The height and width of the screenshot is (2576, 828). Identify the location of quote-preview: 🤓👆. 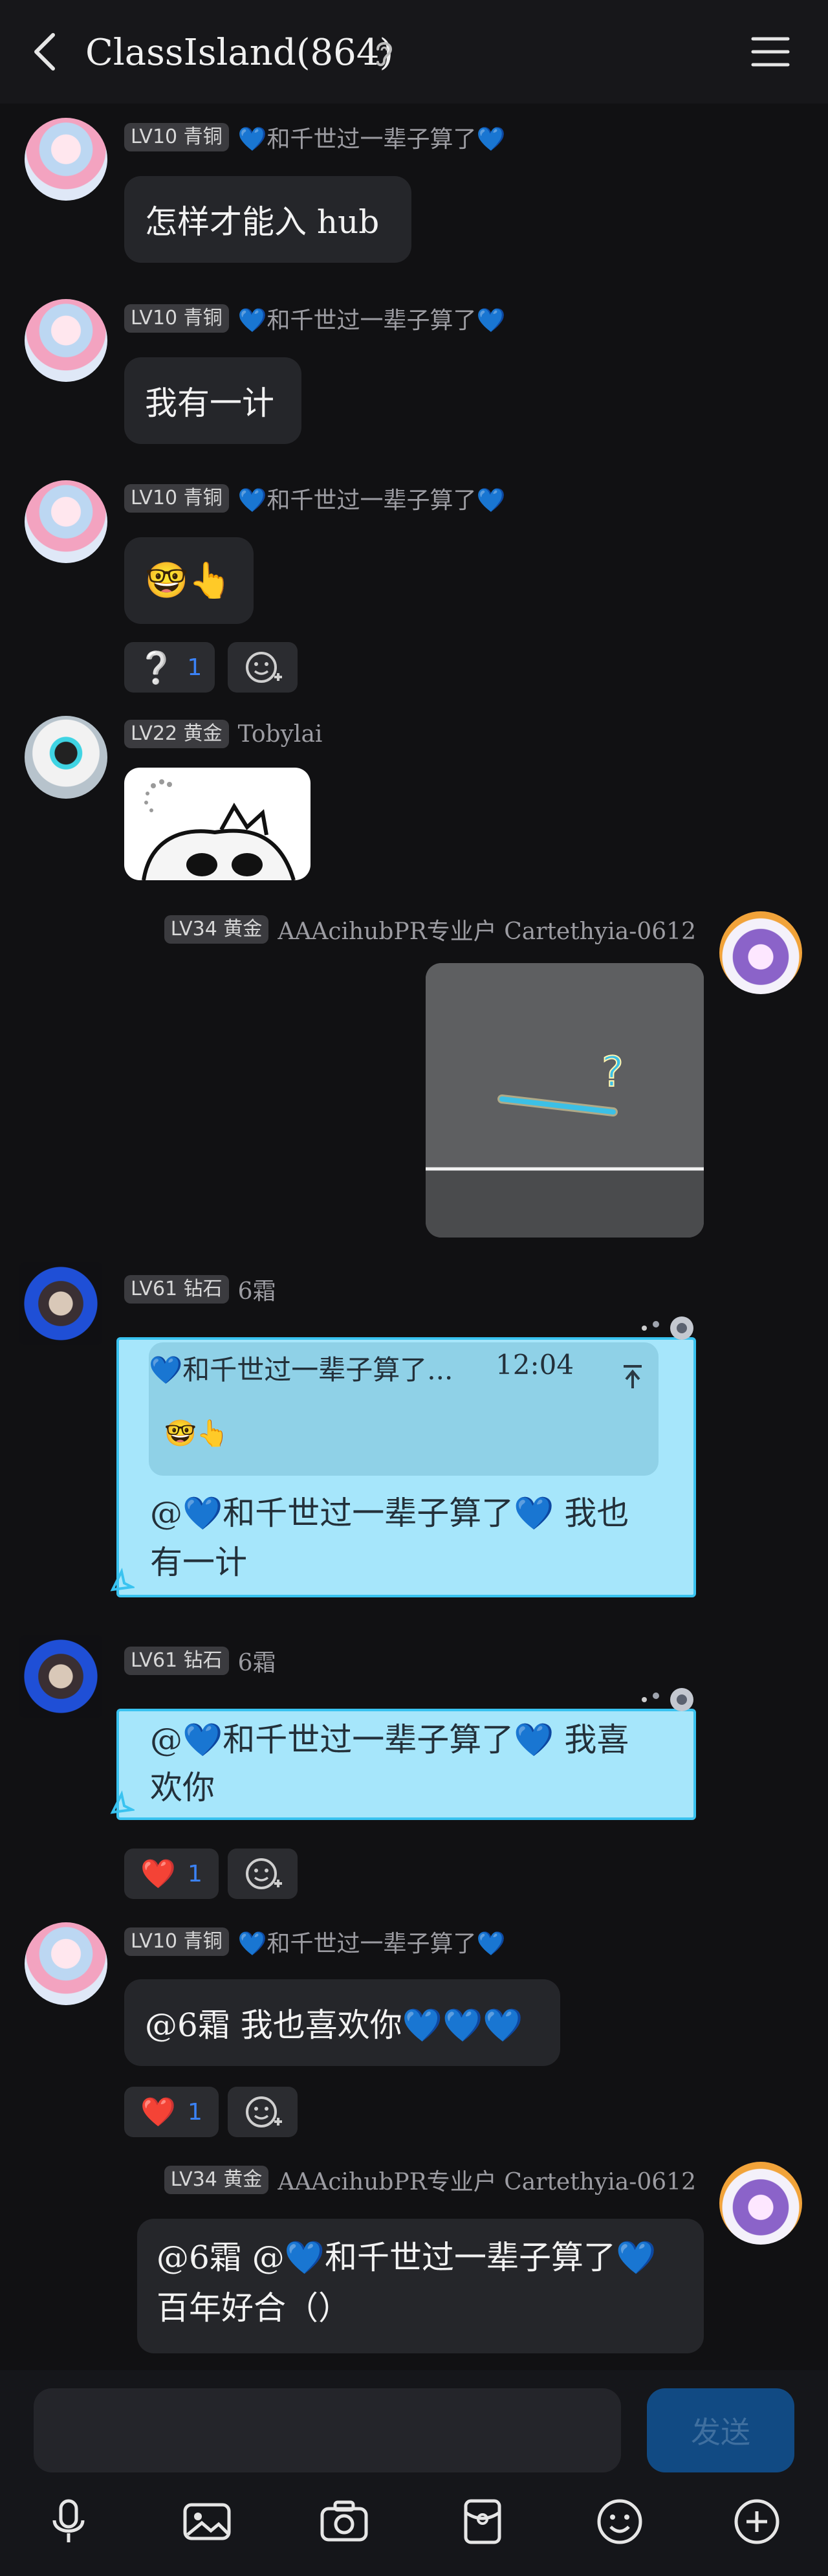
(196, 1434).